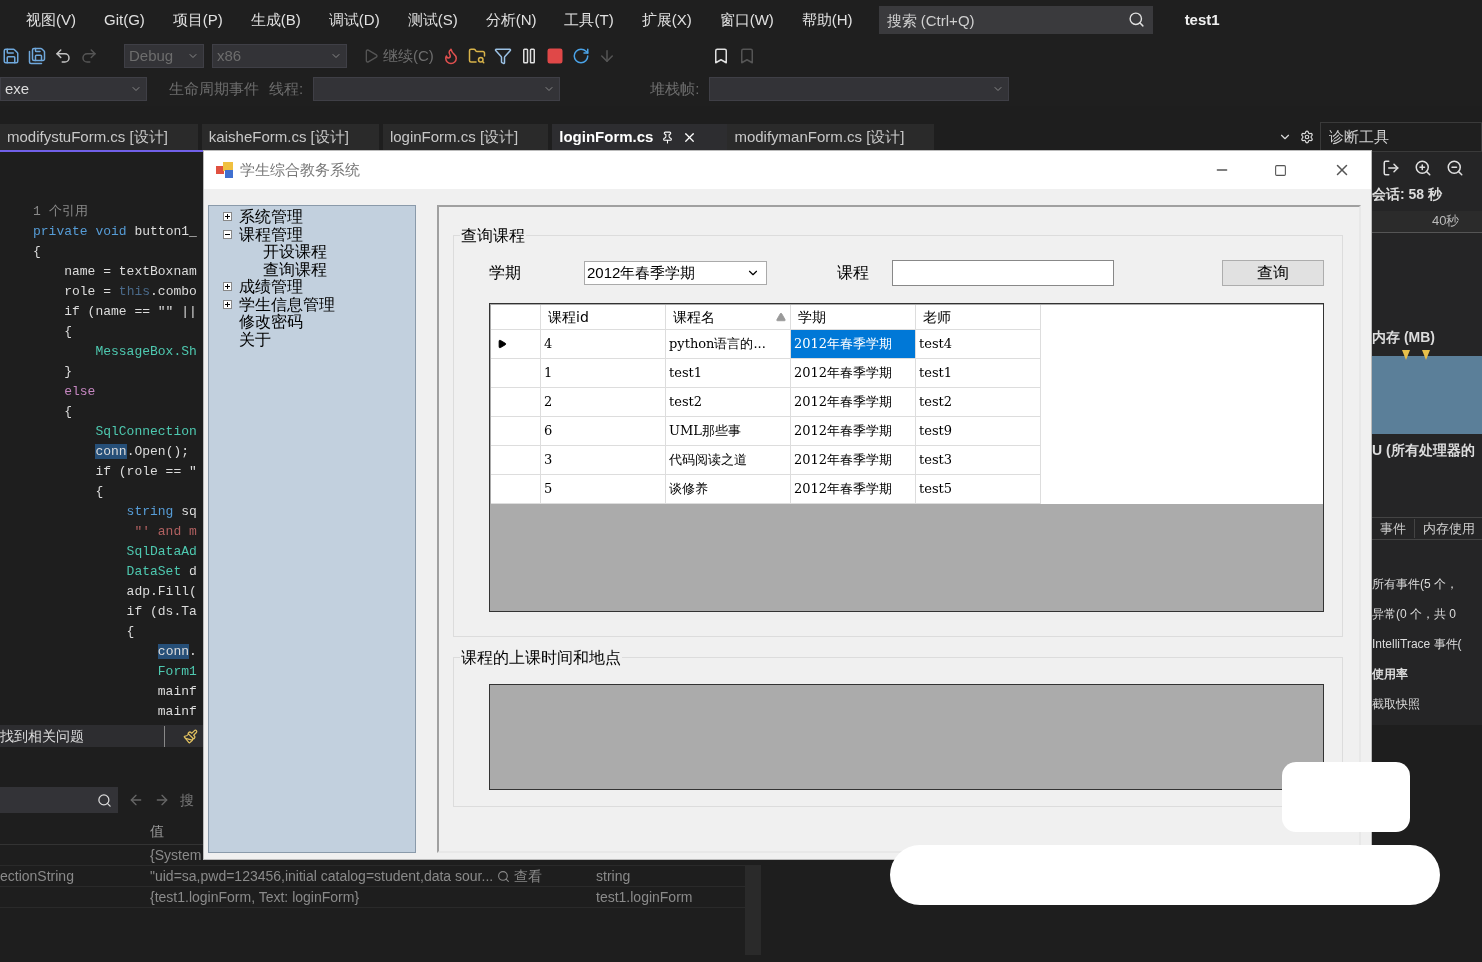 Image resolution: width=1482 pixels, height=962 pixels. Describe the element at coordinates (73, 89) in the screenshot. I see `process-dropdown: exe` at that location.